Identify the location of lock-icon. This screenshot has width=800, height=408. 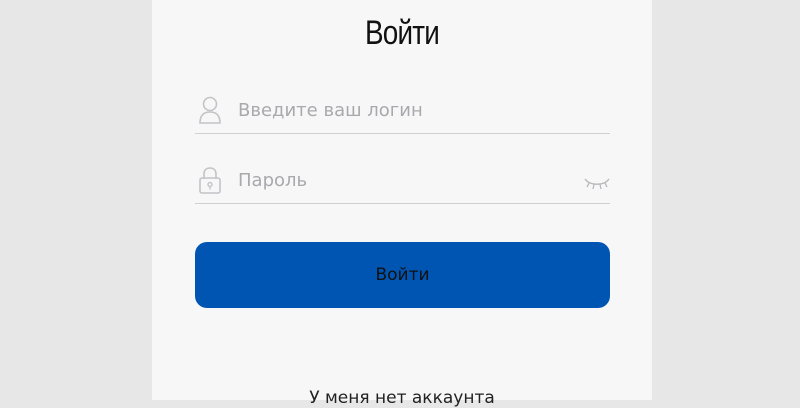
(210, 180).